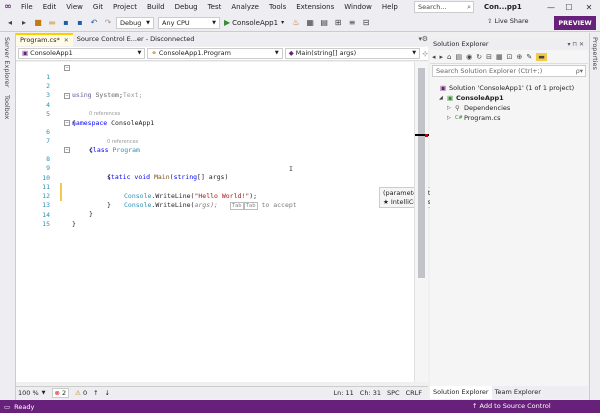 This screenshot has width=600, height=413. Describe the element at coordinates (80, 23) in the screenshot. I see `save-all-icon: ▪` at that location.